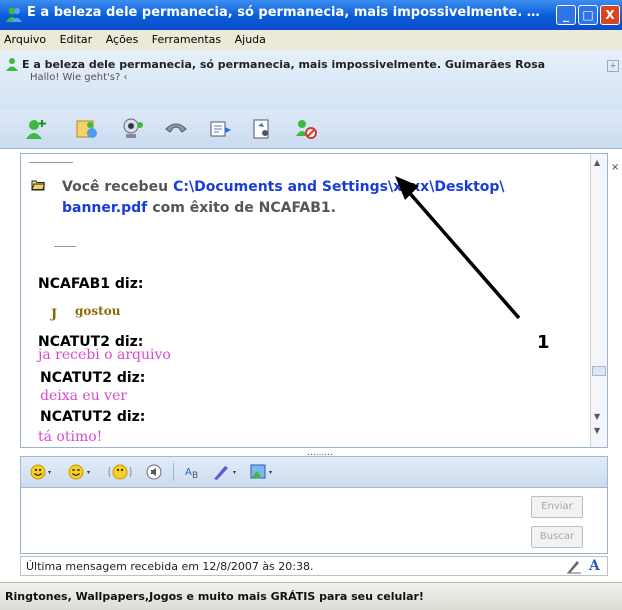 The height and width of the screenshot is (610, 622). Describe the element at coordinates (98, 311) in the screenshot. I see `message-text: gostou` at that location.